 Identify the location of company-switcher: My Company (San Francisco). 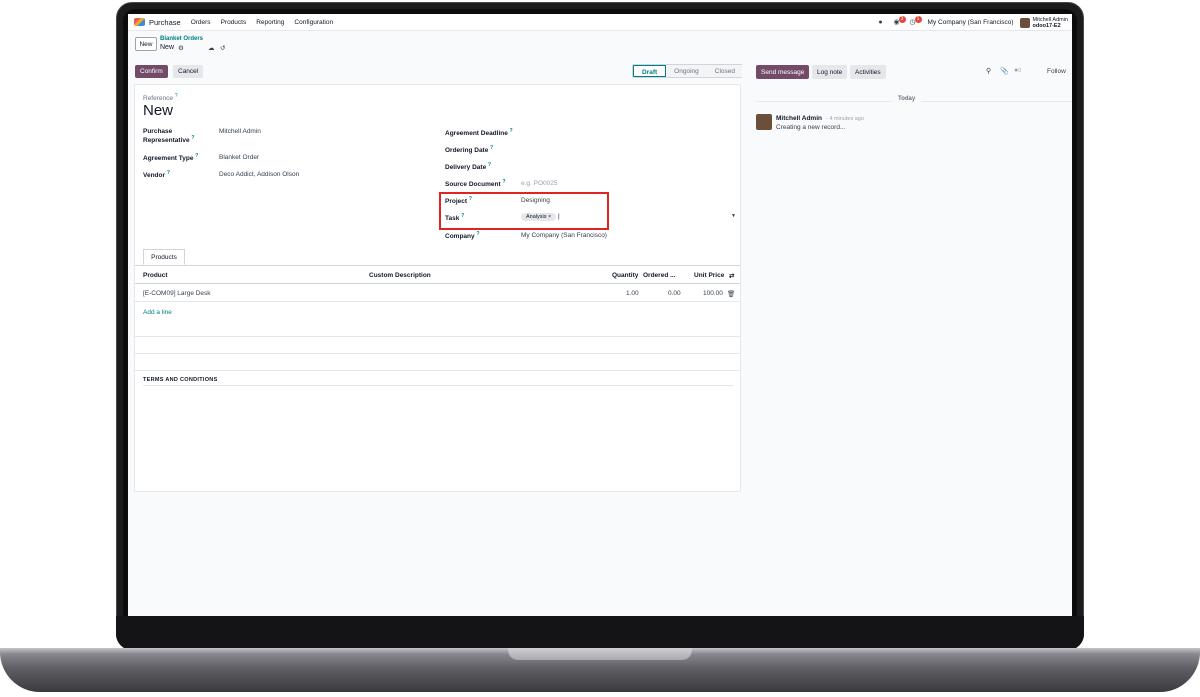
(971, 22).